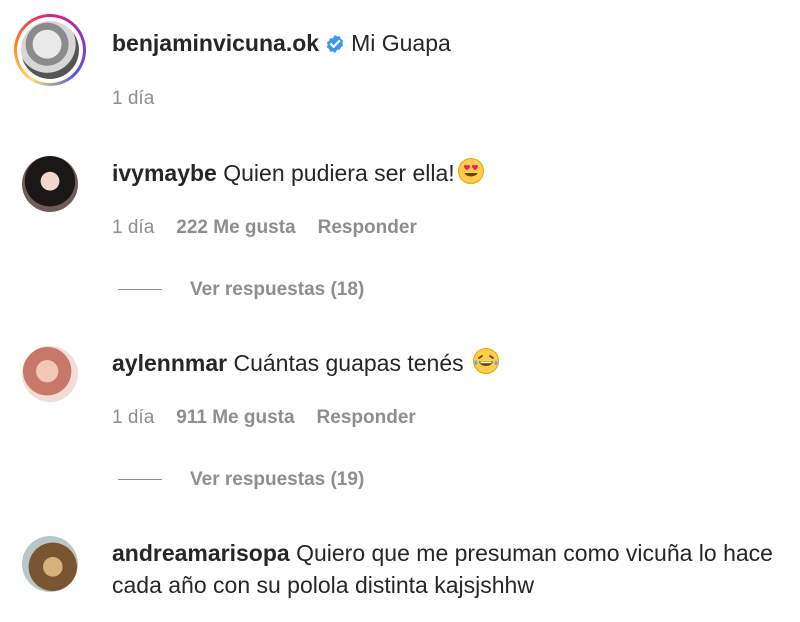 The height and width of the screenshot is (622, 800). I want to click on caption-text-line: benjaminvicuna.ok Mi Guapa, so click(444, 44).